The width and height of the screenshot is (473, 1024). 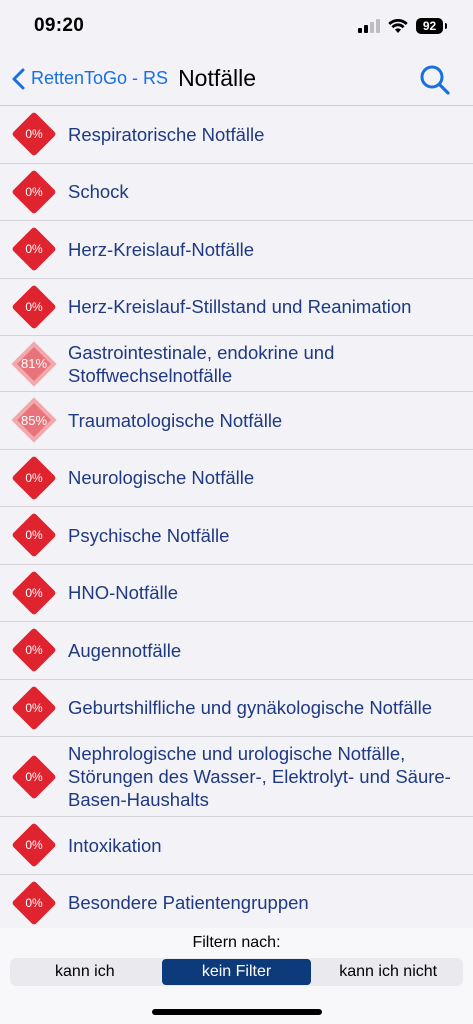 I want to click on wifi-icon, so click(x=398, y=25).